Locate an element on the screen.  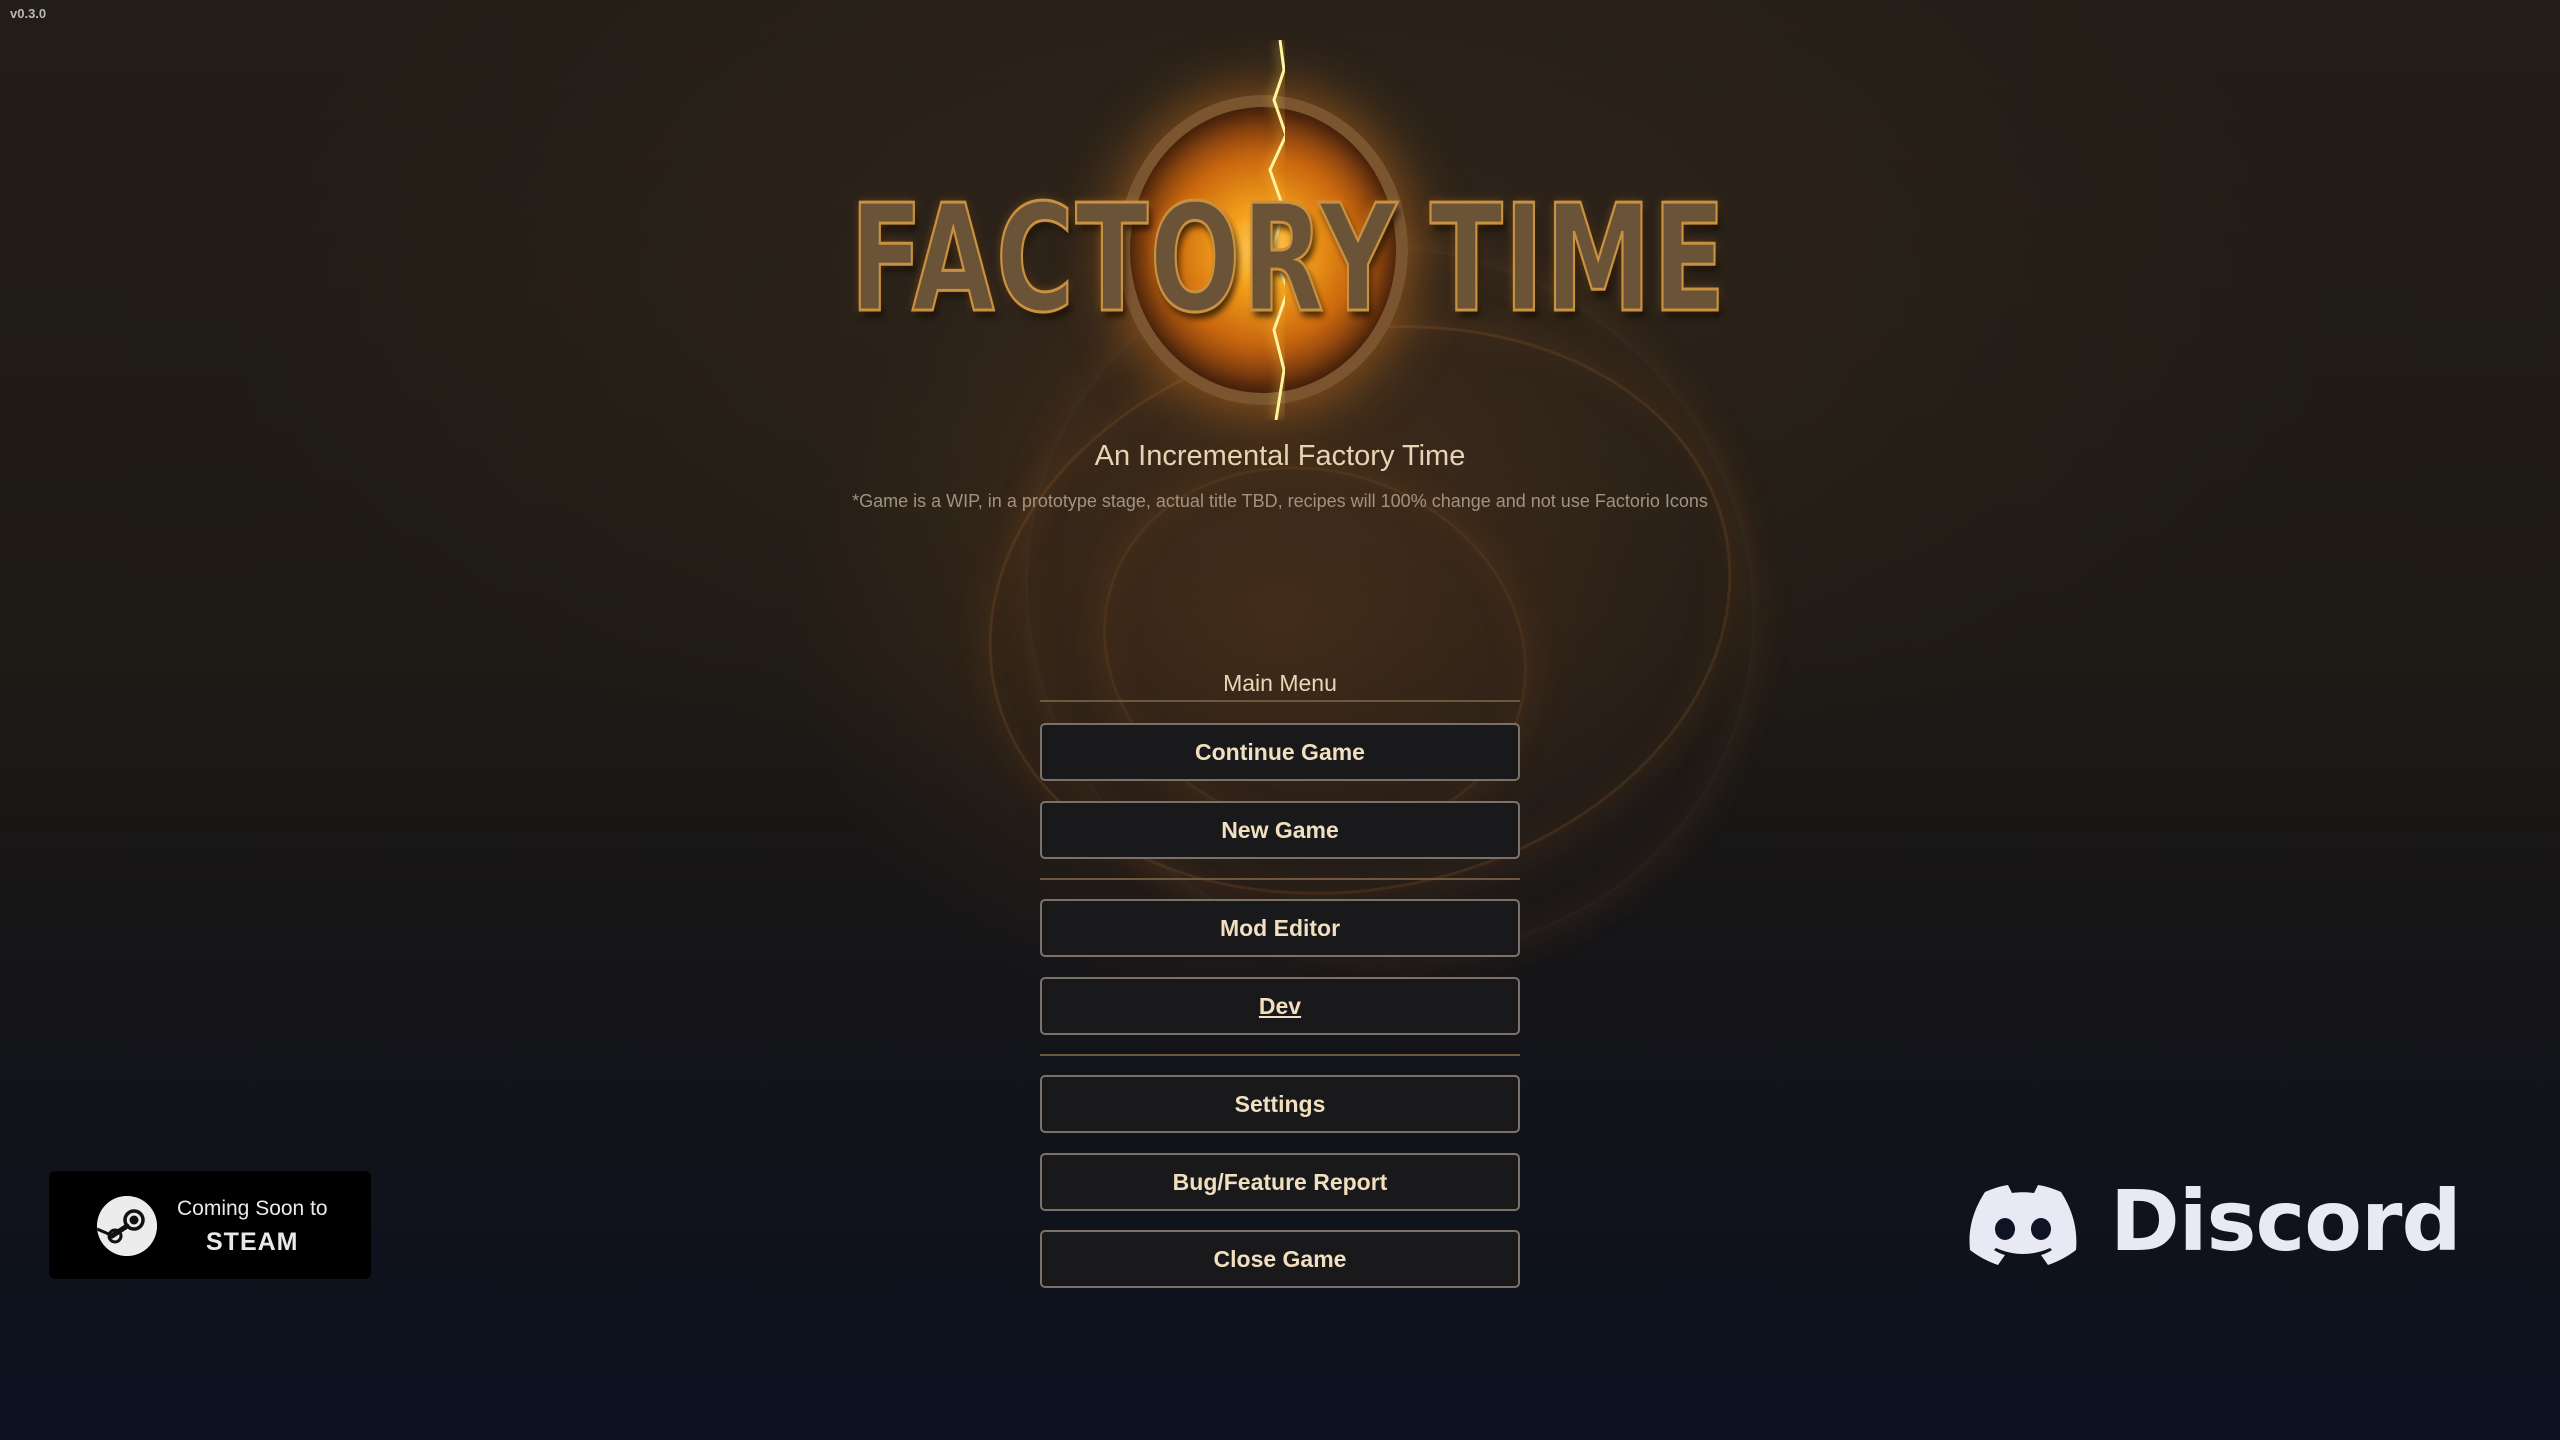
new-game-button: New Game is located at coordinates (1280, 830).